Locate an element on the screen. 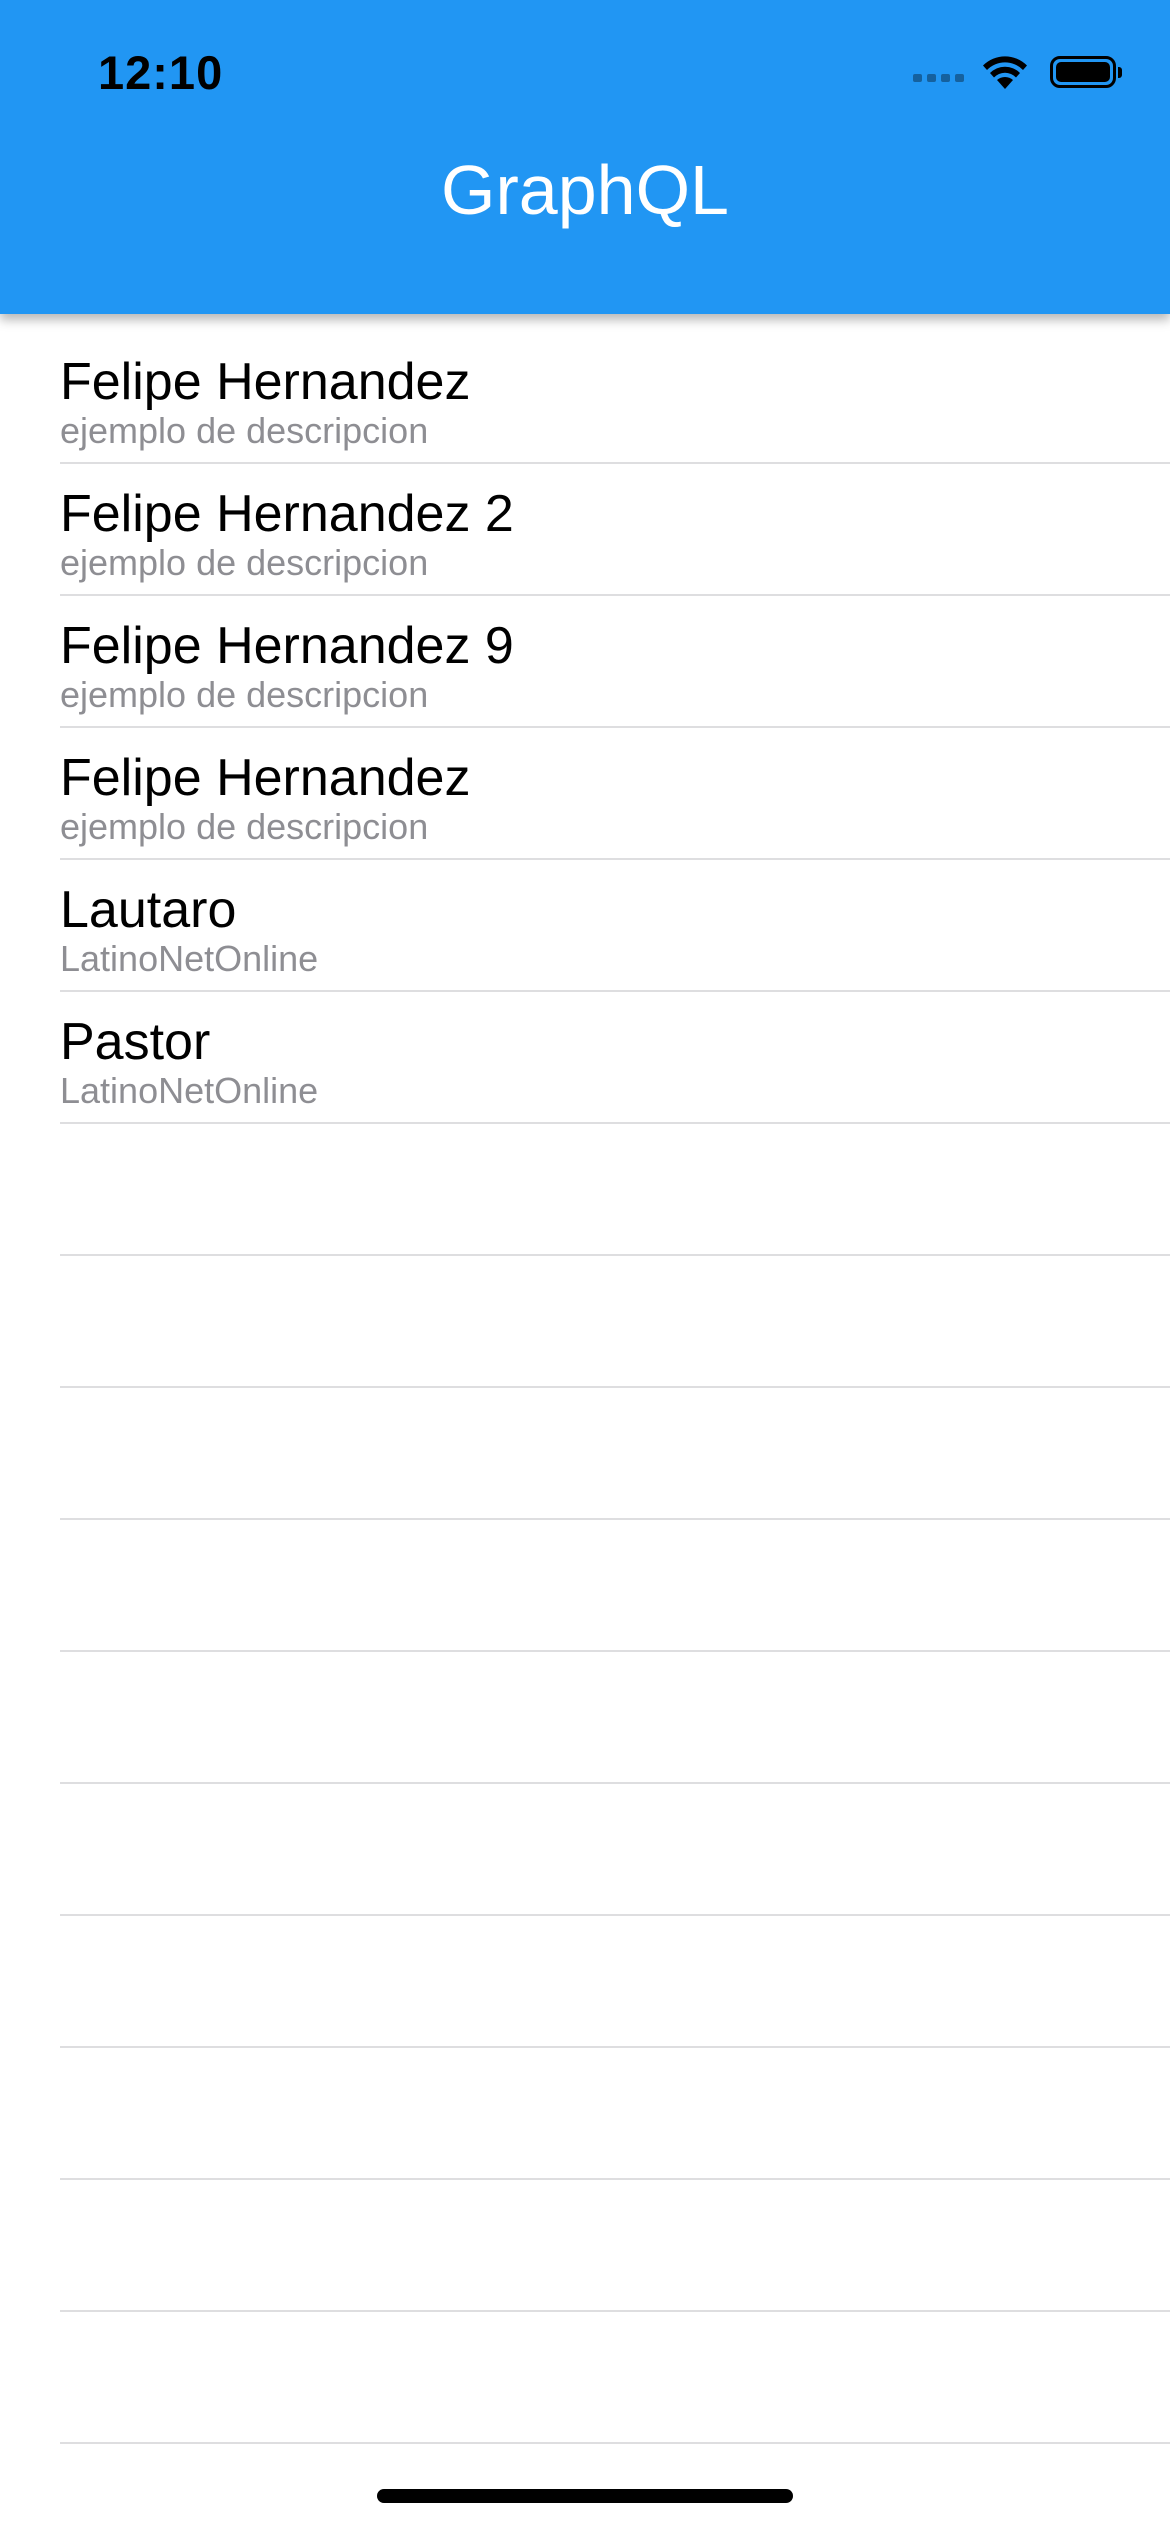 This screenshot has width=1170, height=2532. list-item: Felipe Hernandez 2 ejemplo de descripcion is located at coordinates (585, 530).